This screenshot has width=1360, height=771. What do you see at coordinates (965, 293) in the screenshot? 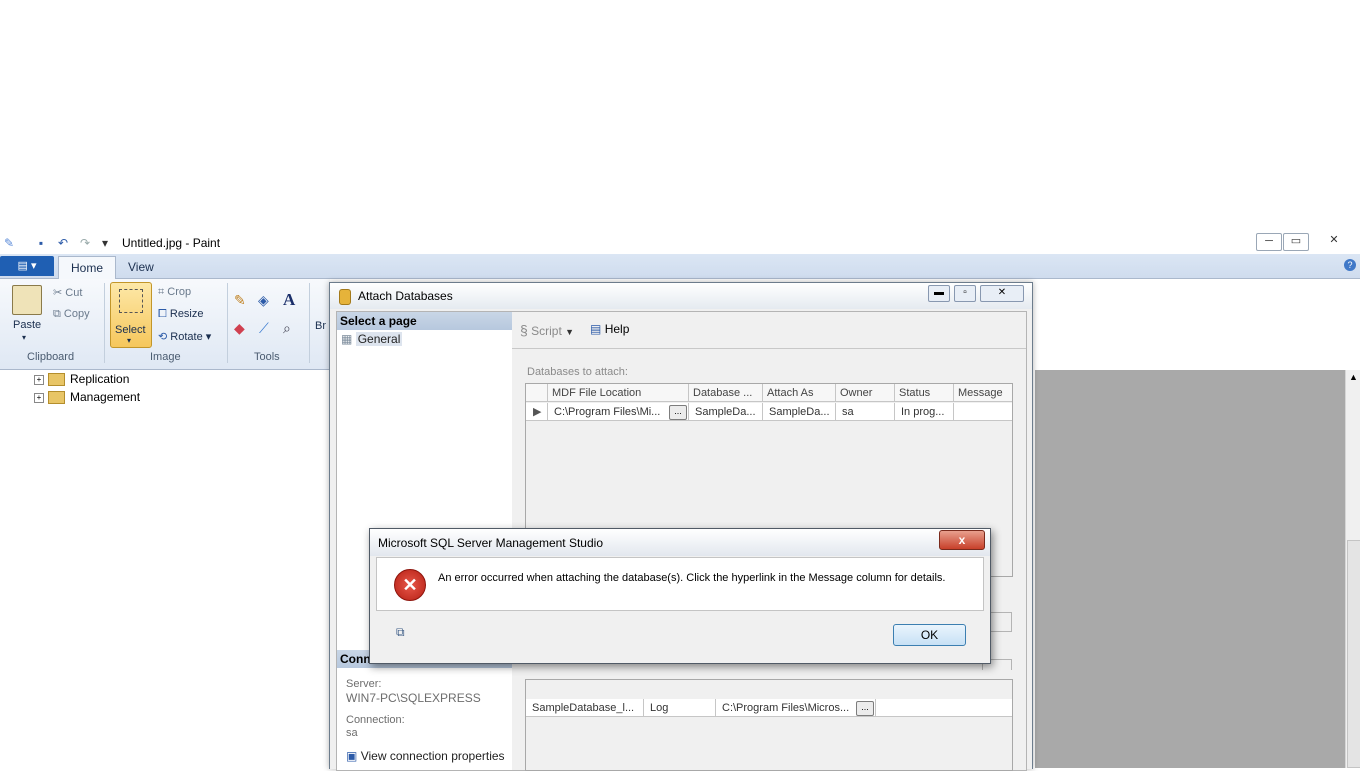
I see `maximize-button: ▫` at bounding box center [965, 293].